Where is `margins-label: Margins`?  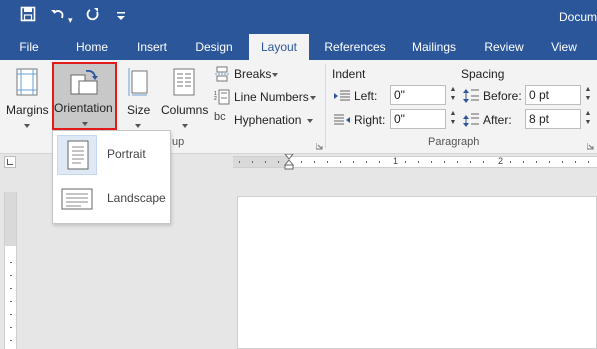
margins-label: Margins is located at coordinates (27, 110).